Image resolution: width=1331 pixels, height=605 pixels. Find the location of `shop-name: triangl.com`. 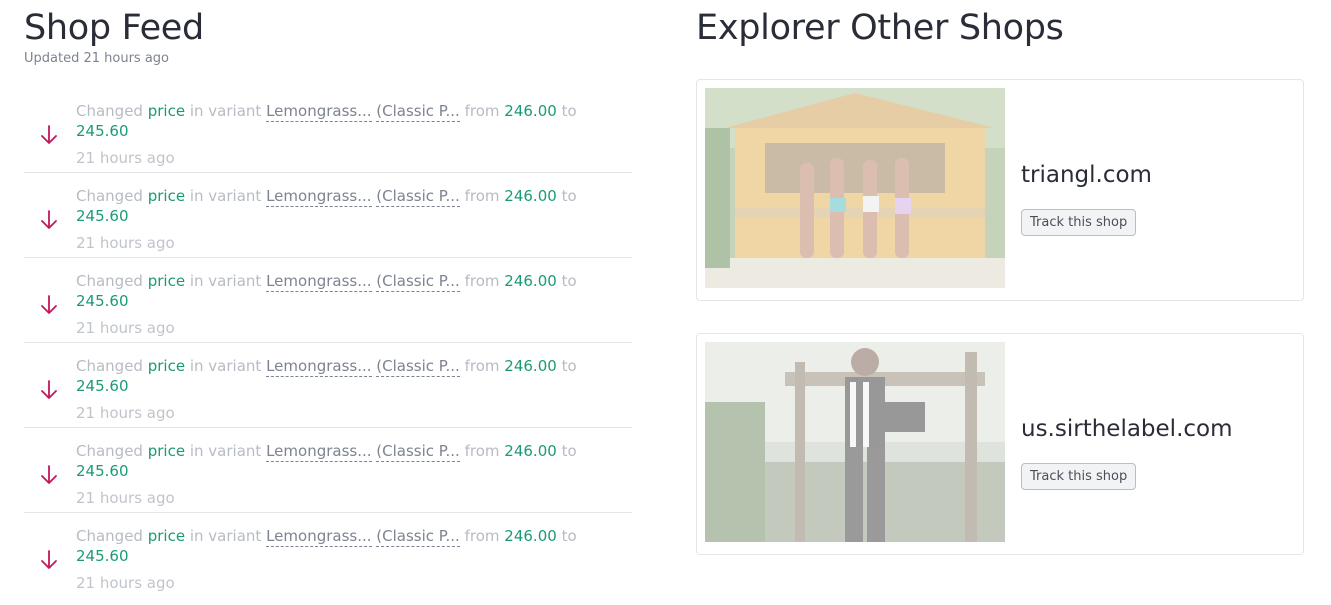

shop-name: triangl.com is located at coordinates (1086, 175).